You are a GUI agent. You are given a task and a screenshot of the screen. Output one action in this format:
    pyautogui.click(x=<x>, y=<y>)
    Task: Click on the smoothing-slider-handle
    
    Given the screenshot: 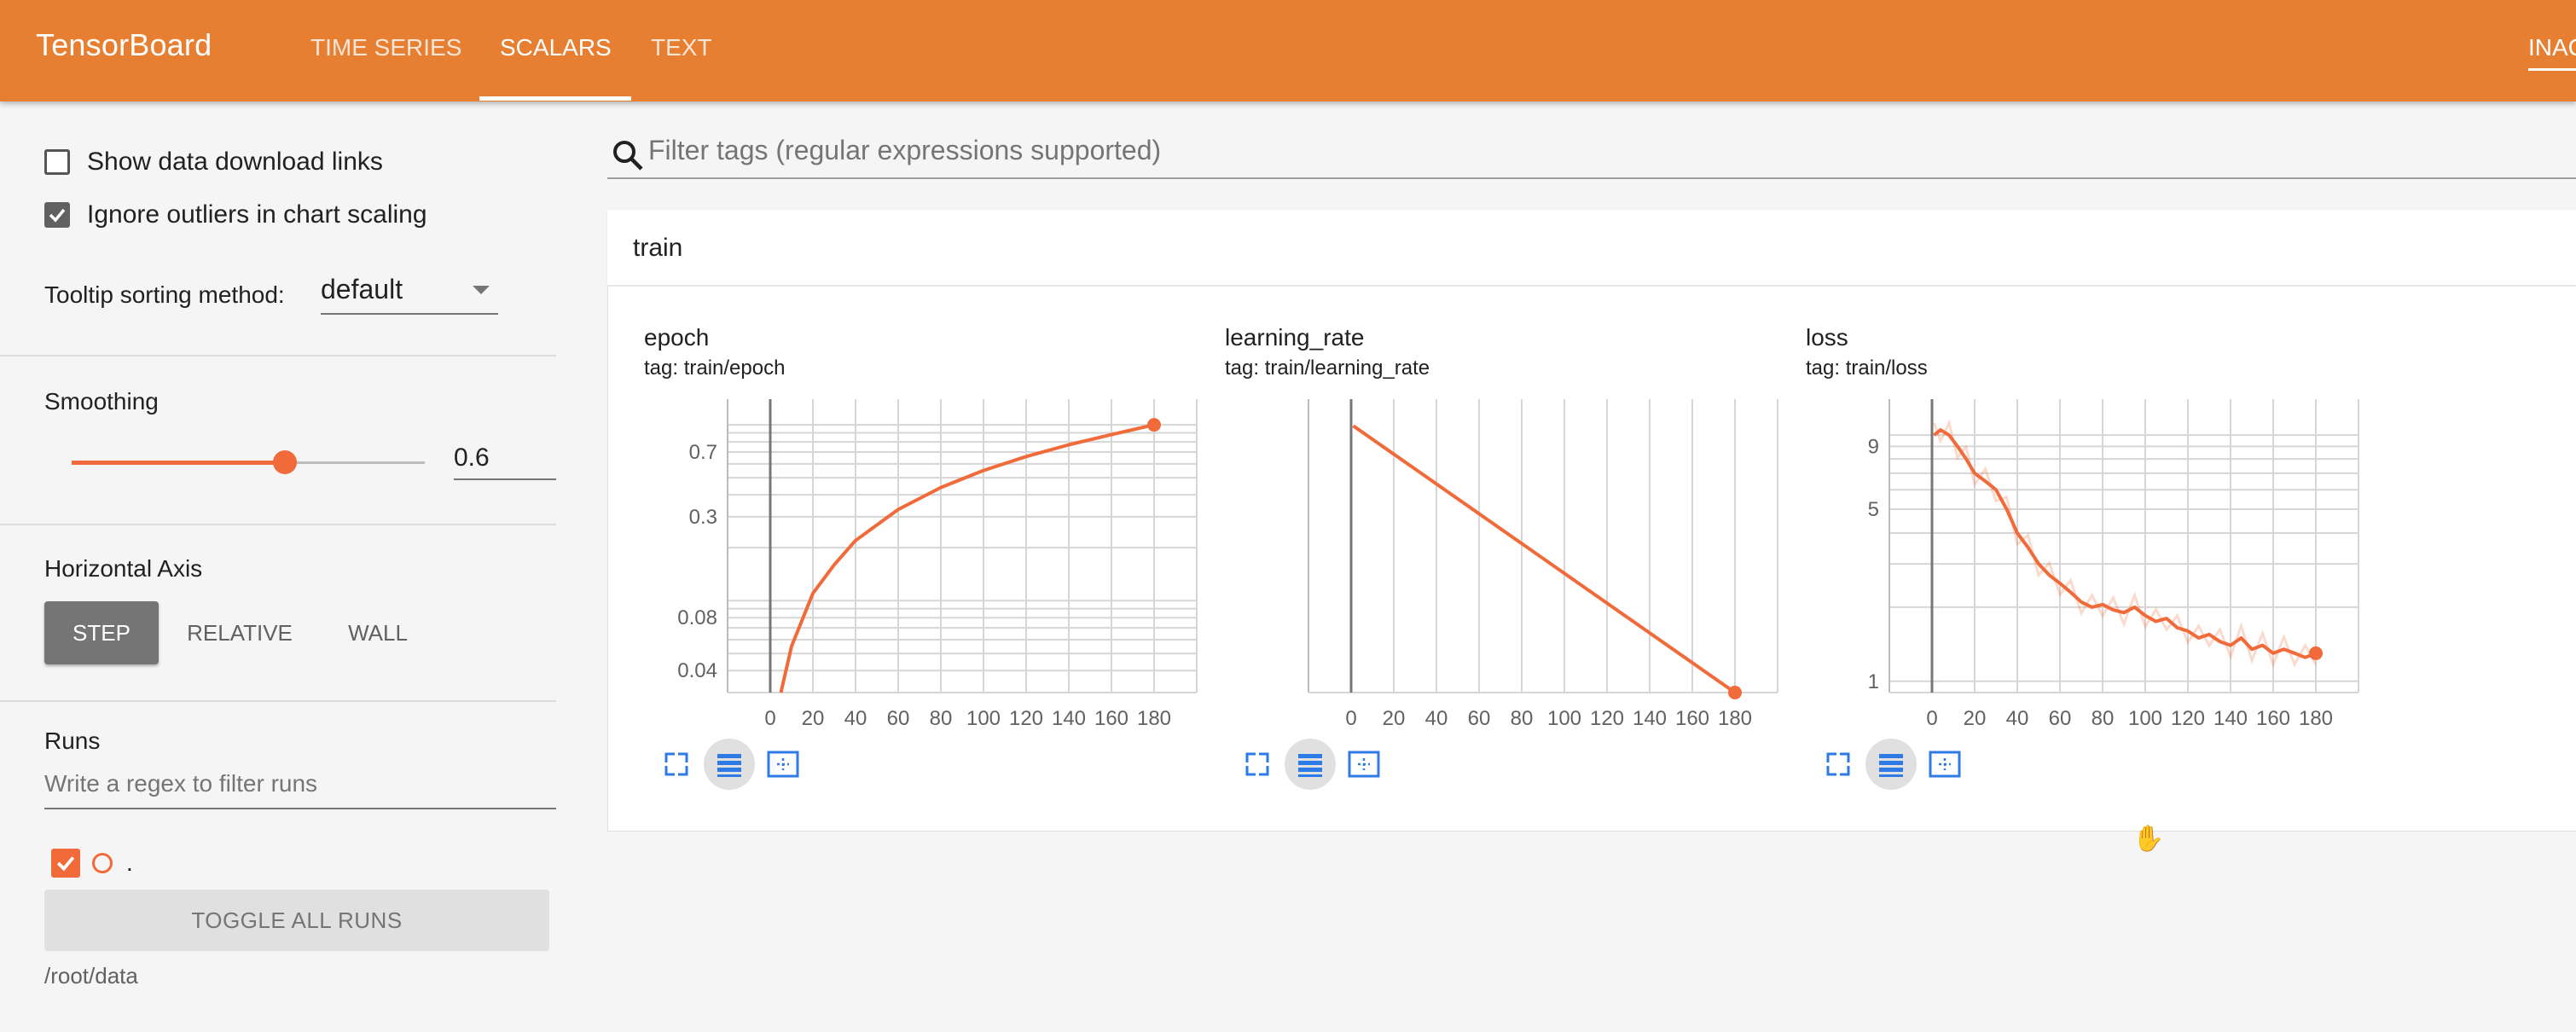 What is the action you would take?
    pyautogui.click(x=285, y=462)
    